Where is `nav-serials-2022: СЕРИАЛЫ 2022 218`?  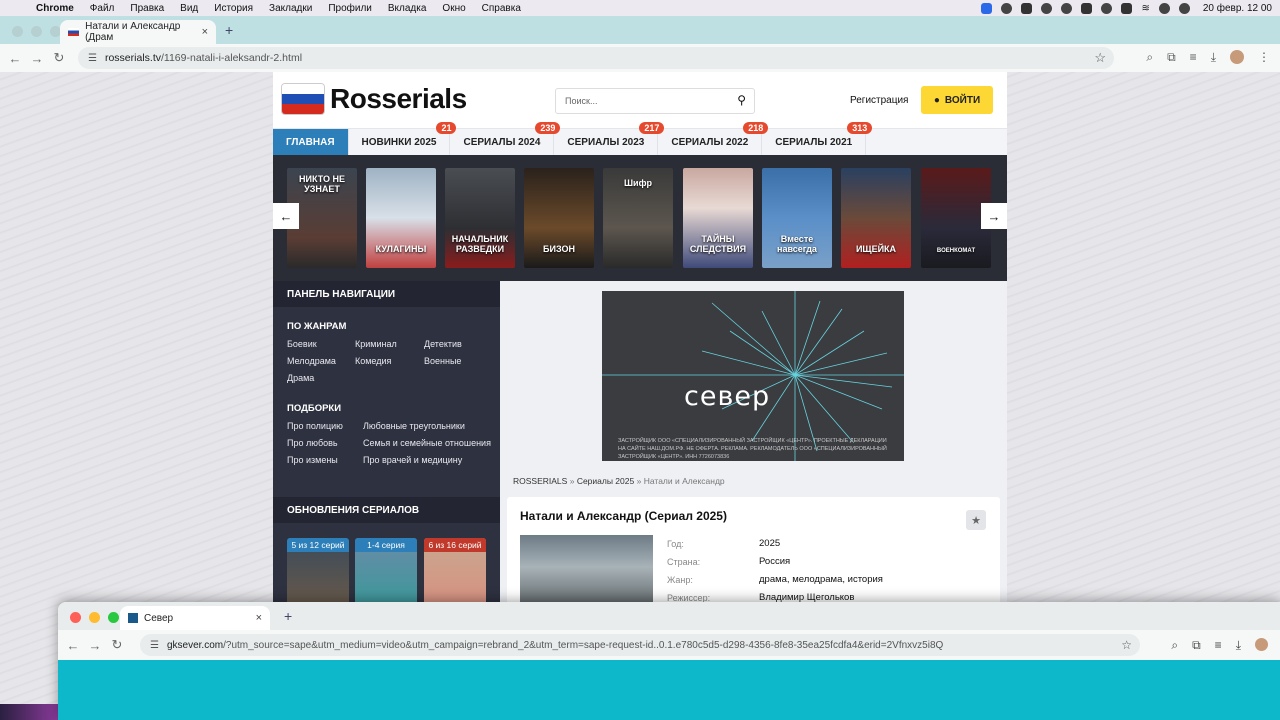
nav-serials-2022: СЕРИАЛЫ 2022 218 is located at coordinates (713, 139).